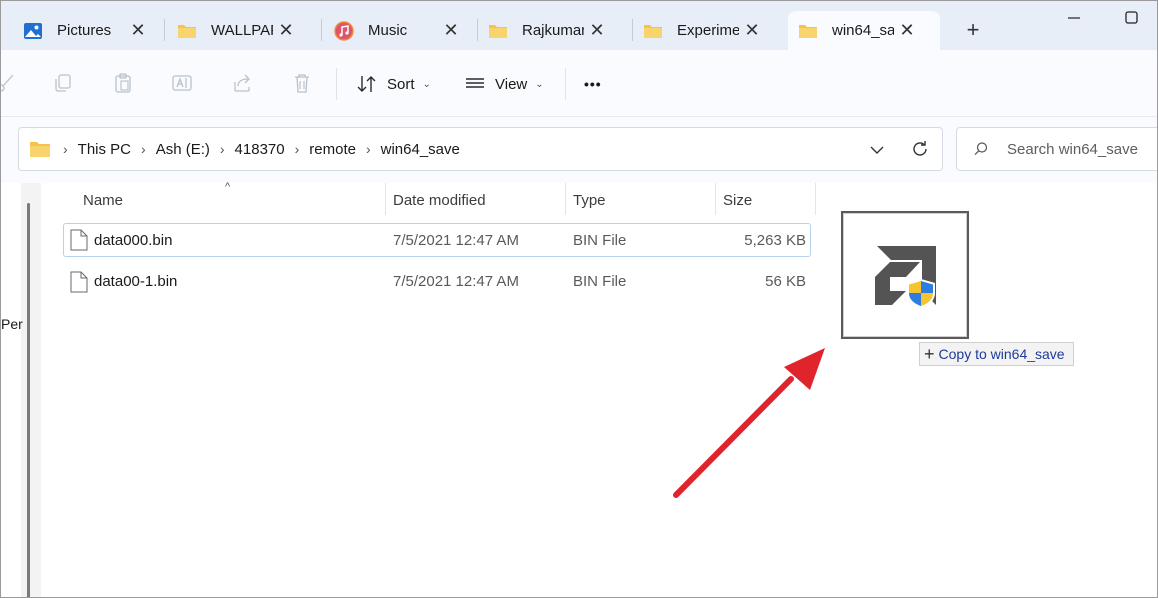  Describe the element at coordinates (242, 83) in the screenshot. I see `share-icon` at that location.